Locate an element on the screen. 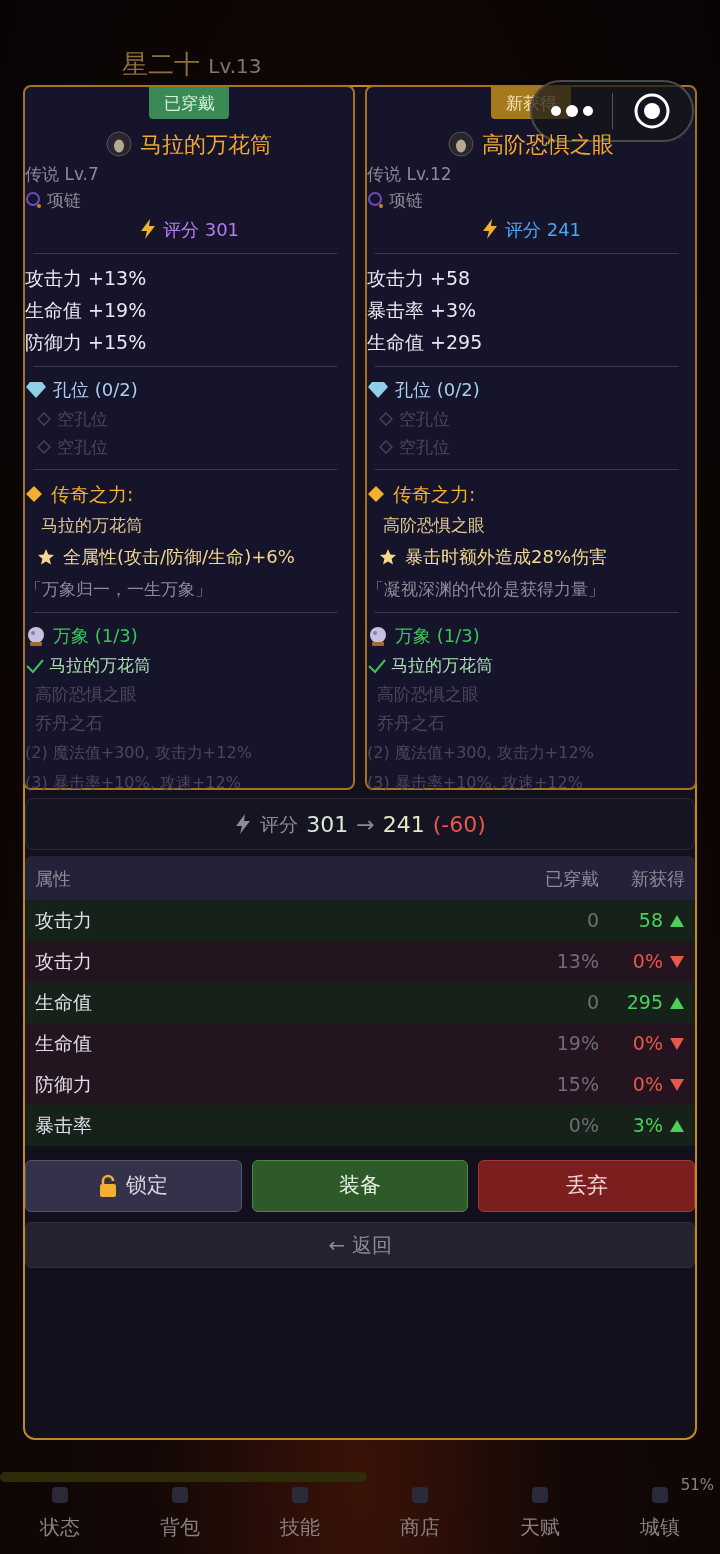 The image size is (720, 1554). old-score: 301 is located at coordinates (327, 824).